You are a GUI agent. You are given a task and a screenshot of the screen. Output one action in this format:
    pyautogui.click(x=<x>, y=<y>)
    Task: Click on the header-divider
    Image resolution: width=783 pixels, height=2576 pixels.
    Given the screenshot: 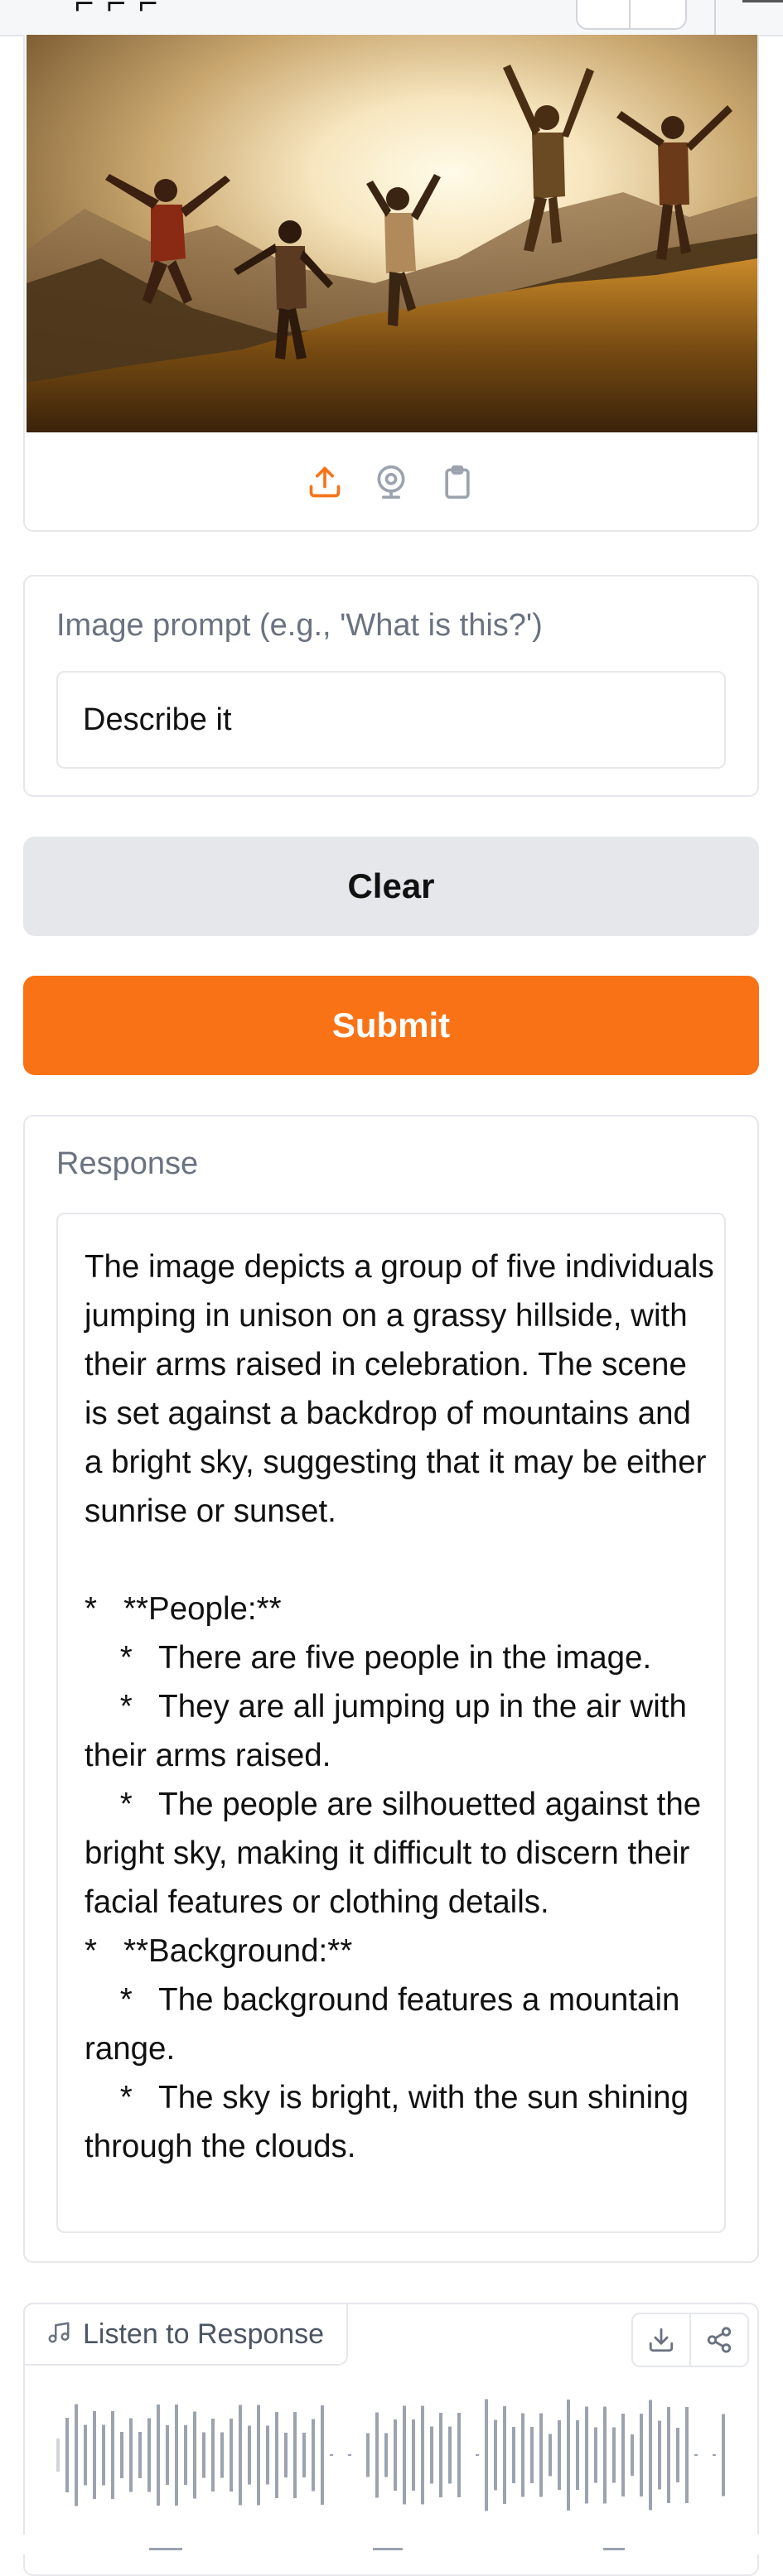 What is the action you would take?
    pyautogui.click(x=715, y=17)
    